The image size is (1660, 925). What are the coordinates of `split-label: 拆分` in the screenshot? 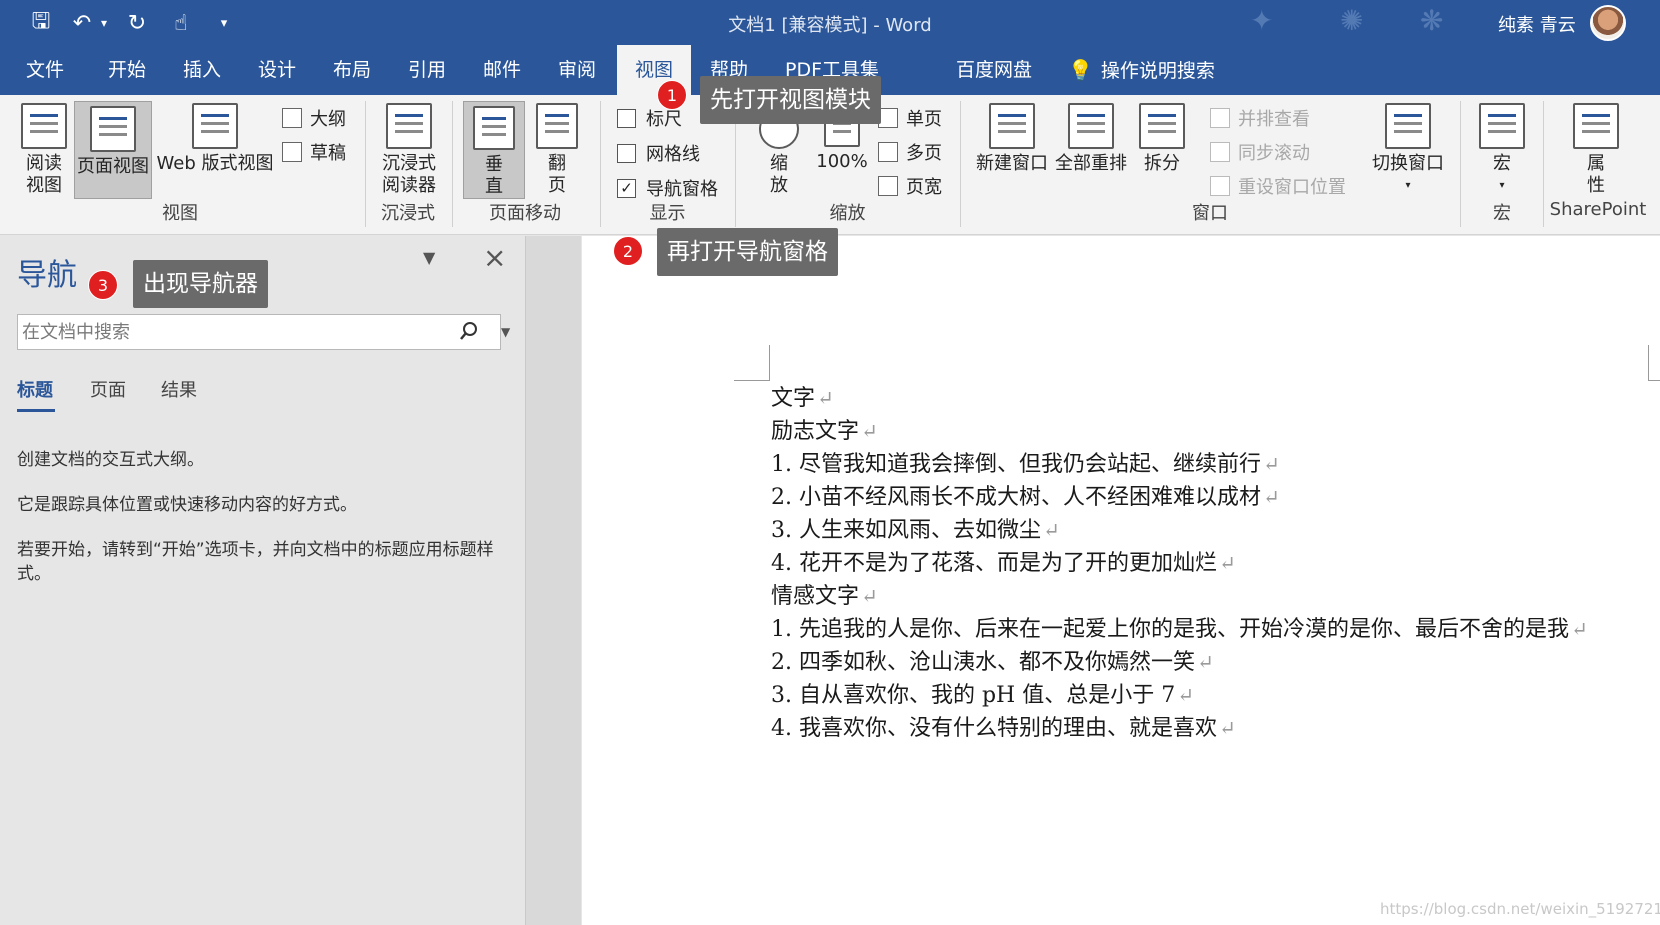 It's located at (1162, 163).